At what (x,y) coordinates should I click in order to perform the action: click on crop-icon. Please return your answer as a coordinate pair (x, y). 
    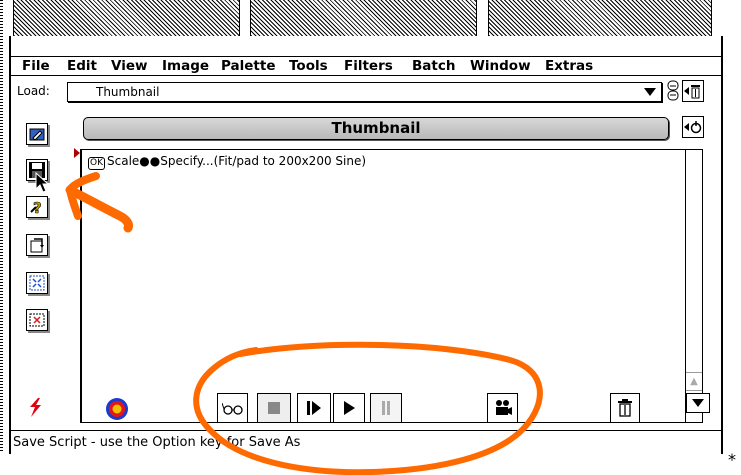
    Looking at the image, I should click on (37, 320).